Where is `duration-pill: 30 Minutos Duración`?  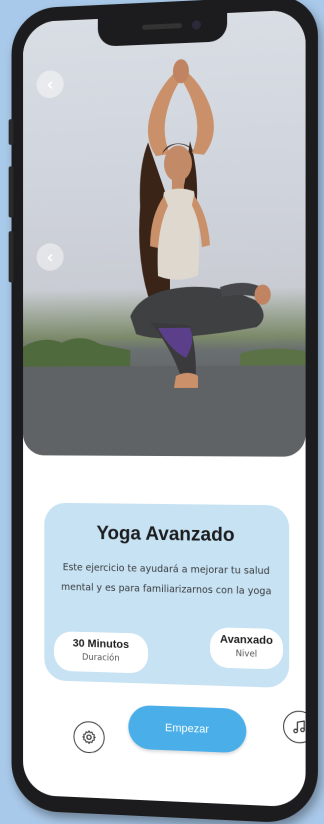 duration-pill: 30 Minutos Duración is located at coordinates (101, 652).